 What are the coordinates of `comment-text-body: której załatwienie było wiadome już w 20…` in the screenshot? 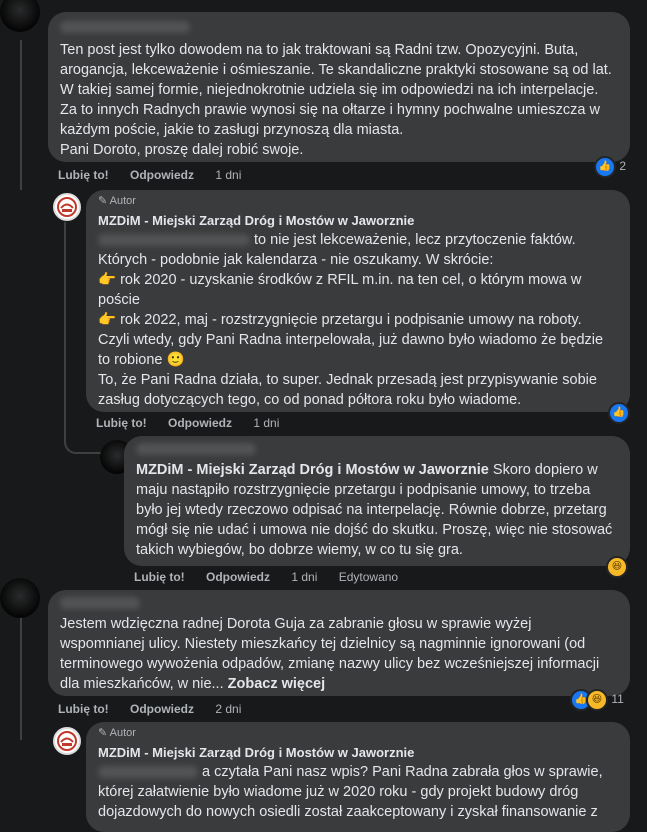 It's located at (348, 802).